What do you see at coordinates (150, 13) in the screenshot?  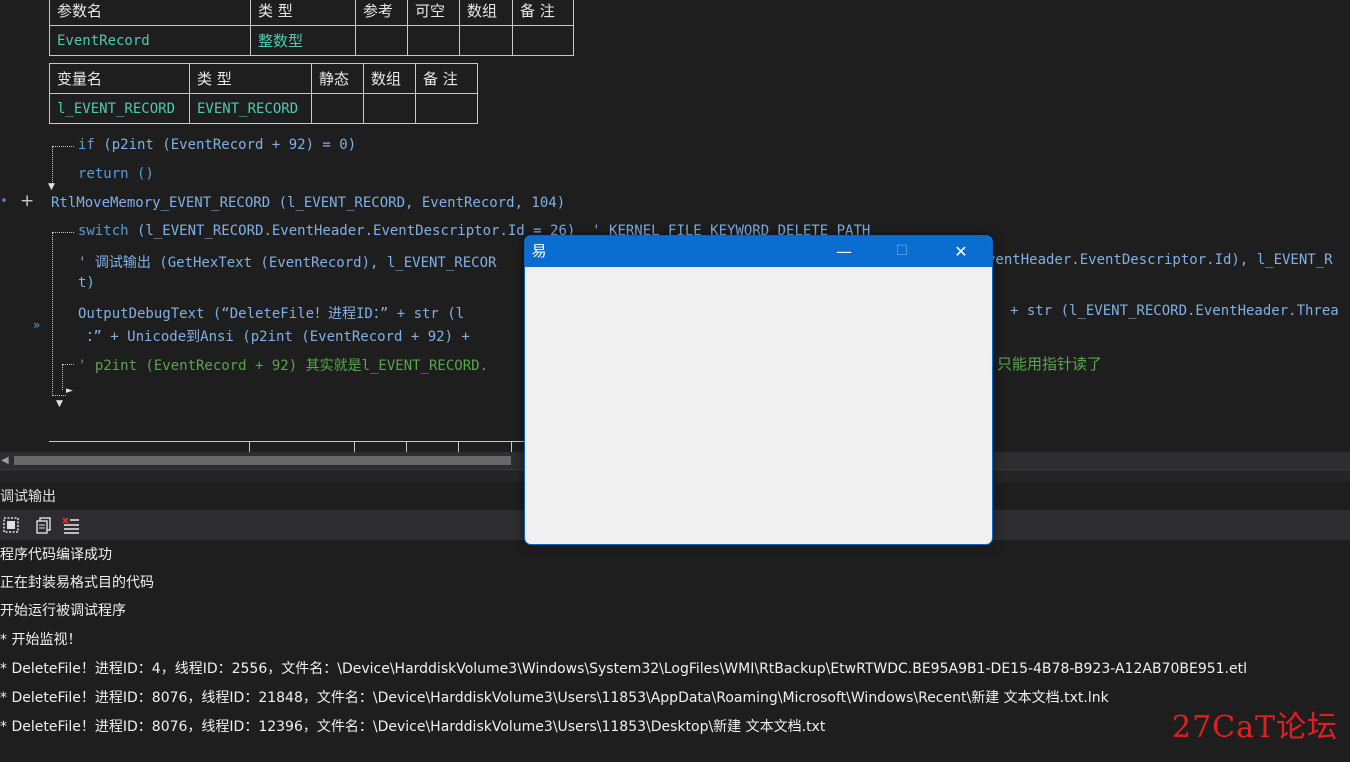 I see `params-header-name: 参数名` at bounding box center [150, 13].